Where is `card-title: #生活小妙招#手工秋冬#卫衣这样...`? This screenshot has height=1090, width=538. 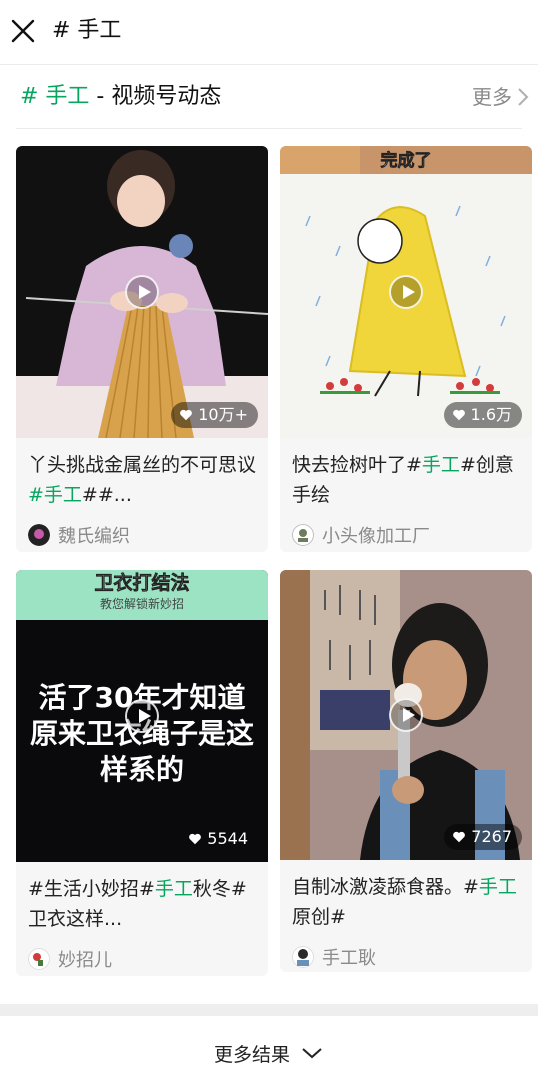
card-title: #生活小妙招#手工秋冬#卫衣这样... is located at coordinates (142, 904).